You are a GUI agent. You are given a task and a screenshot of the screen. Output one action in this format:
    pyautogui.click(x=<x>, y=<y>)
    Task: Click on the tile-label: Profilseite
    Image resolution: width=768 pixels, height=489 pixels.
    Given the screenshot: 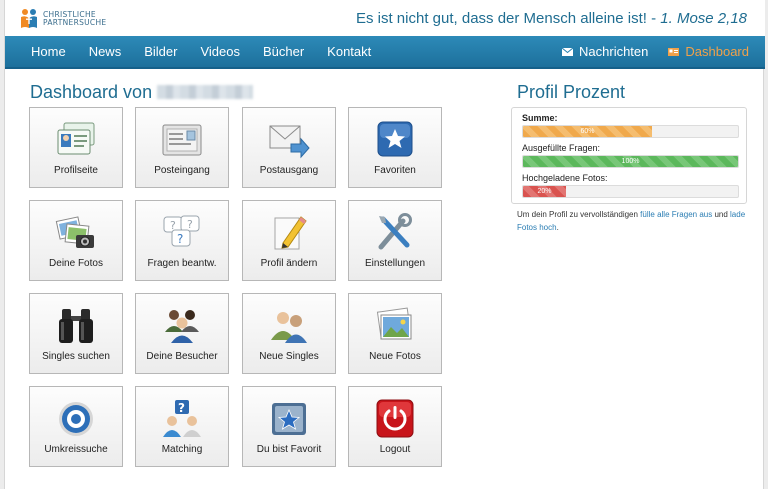 What is the action you would take?
    pyautogui.click(x=76, y=170)
    